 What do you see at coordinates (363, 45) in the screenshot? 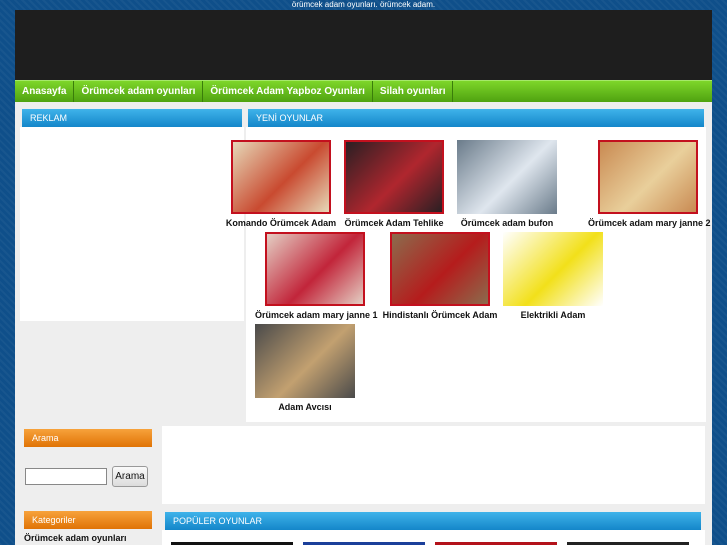
I see `site-header` at bounding box center [363, 45].